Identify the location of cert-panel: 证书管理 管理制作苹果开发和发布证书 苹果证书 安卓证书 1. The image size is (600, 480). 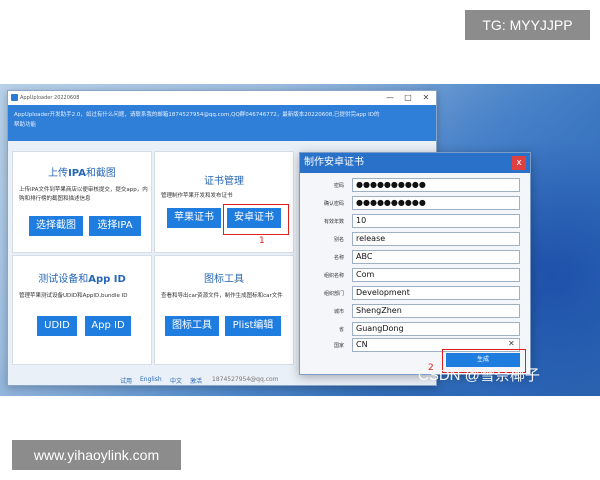
(224, 202).